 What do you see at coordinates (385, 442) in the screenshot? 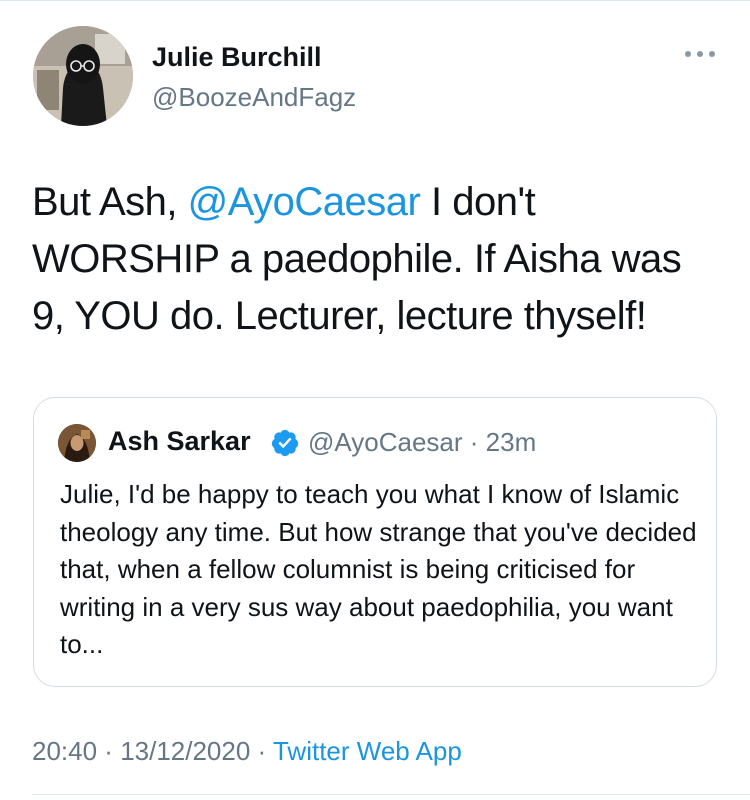
I see `quoted-author-handle: @AyoCaesar` at bounding box center [385, 442].